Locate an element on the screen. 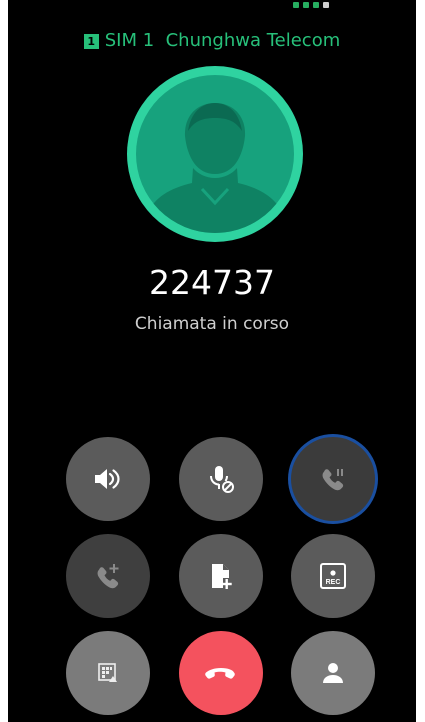 Image resolution: width=425 pixels, height=722 pixels. record-button: REC is located at coordinates (333, 576).